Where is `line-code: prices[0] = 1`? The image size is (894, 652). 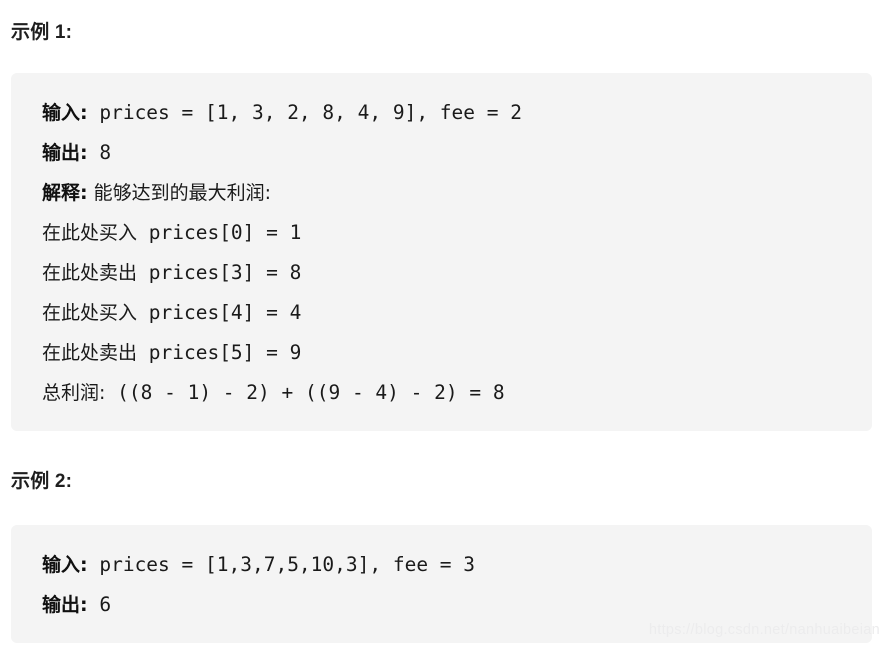 line-code: prices[0] = 1 is located at coordinates (219, 232).